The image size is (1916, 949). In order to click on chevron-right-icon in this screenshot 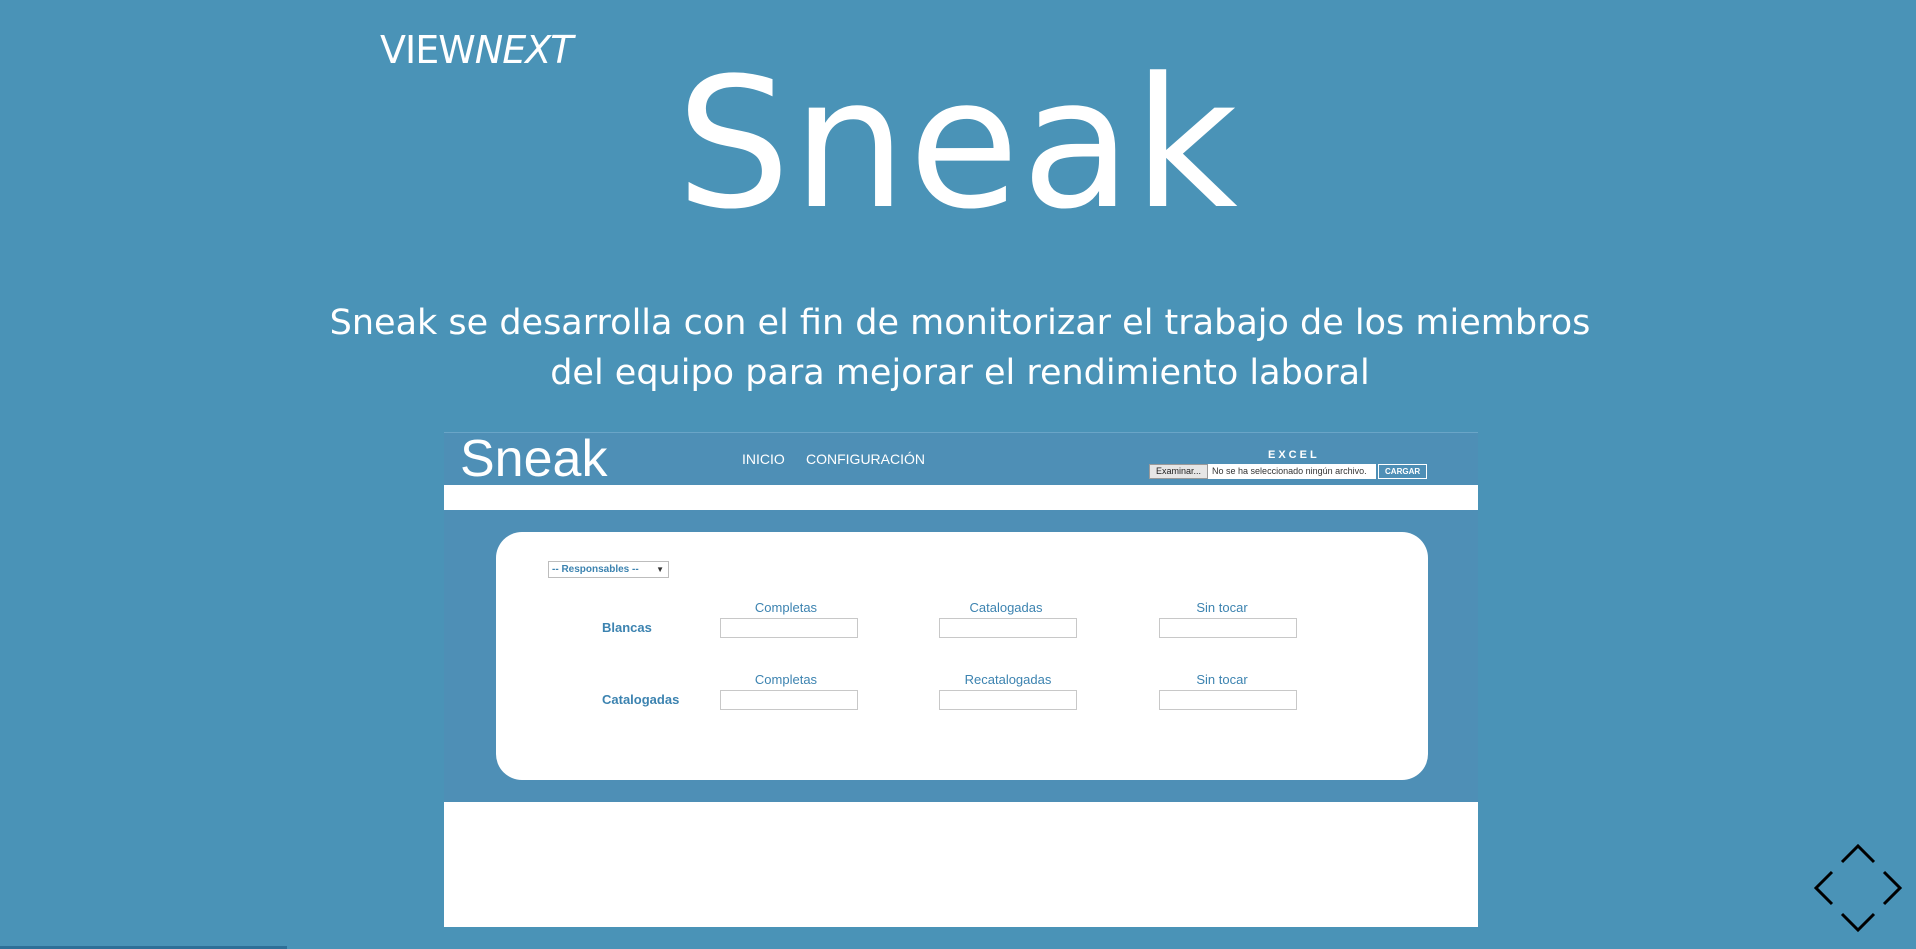, I will do `click(1892, 888)`.